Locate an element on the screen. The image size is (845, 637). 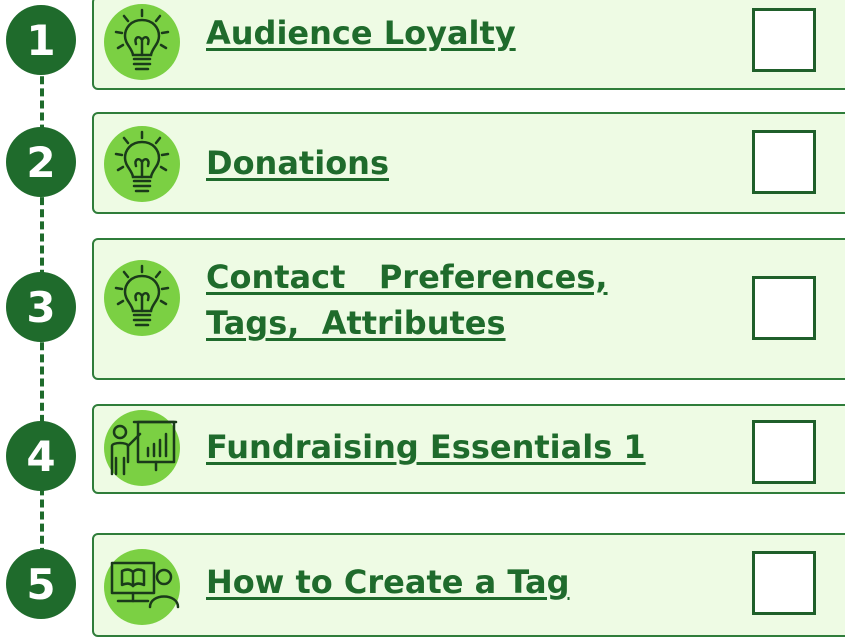
step-title-link: Fundraising Essentials 1 is located at coordinates (426, 447).